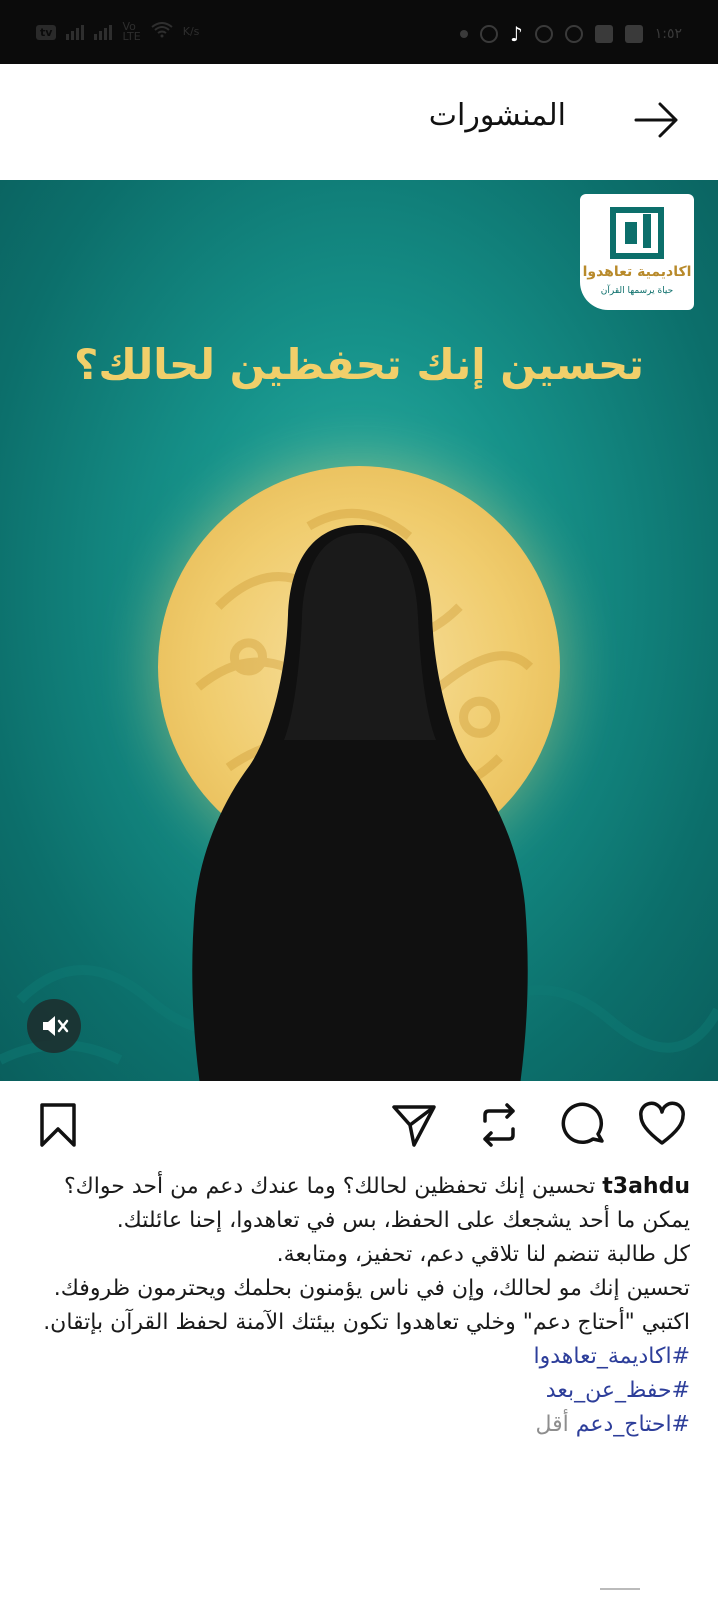  Describe the element at coordinates (162, 32) in the screenshot. I see `wifi-icon` at that location.